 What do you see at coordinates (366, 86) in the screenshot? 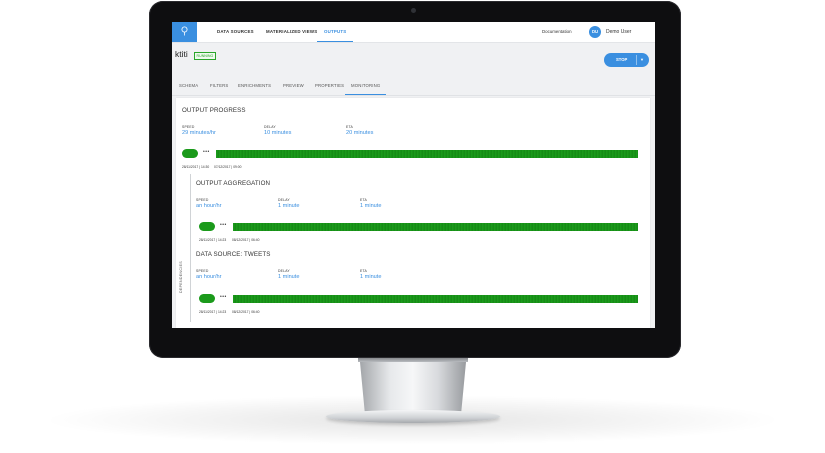
I see `tab-monitoring: MONITORING` at bounding box center [366, 86].